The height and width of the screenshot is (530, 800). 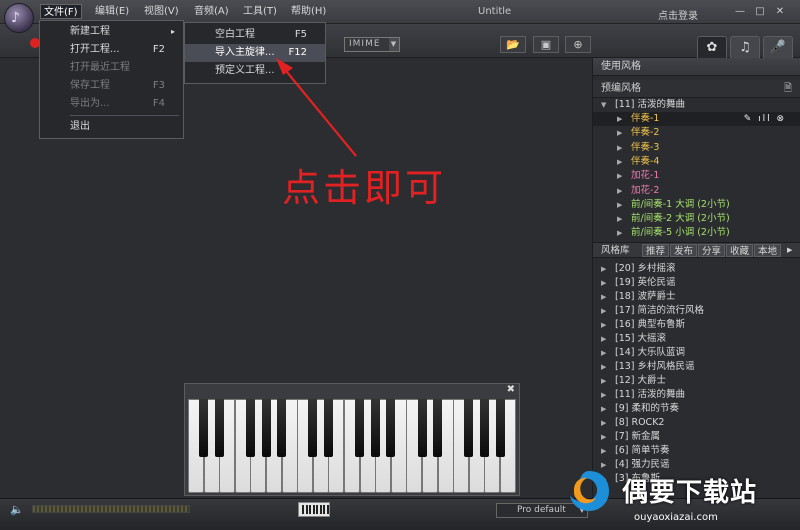 What do you see at coordinates (676, 517) in the screenshot?
I see `watermark-url: ouyaoxiazai.com` at bounding box center [676, 517].